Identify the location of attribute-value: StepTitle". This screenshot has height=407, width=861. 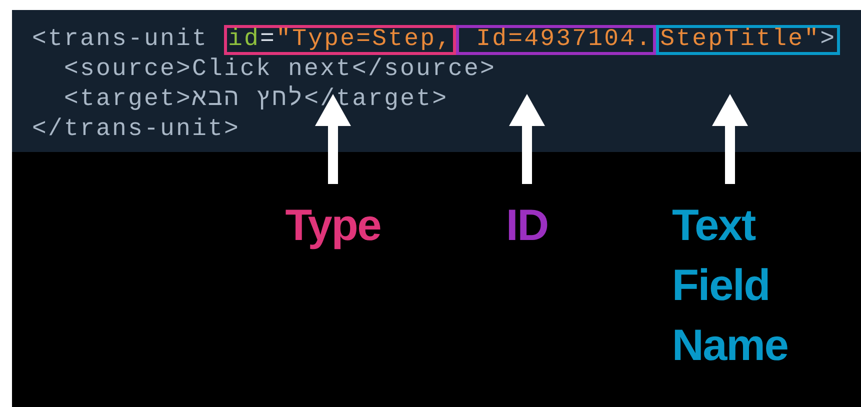
(740, 39).